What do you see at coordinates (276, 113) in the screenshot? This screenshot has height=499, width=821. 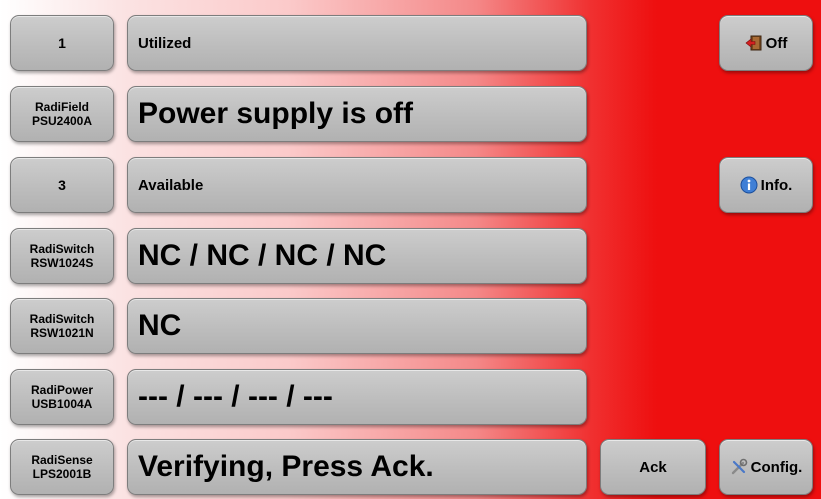 I see `status-text: Power supply is off` at bounding box center [276, 113].